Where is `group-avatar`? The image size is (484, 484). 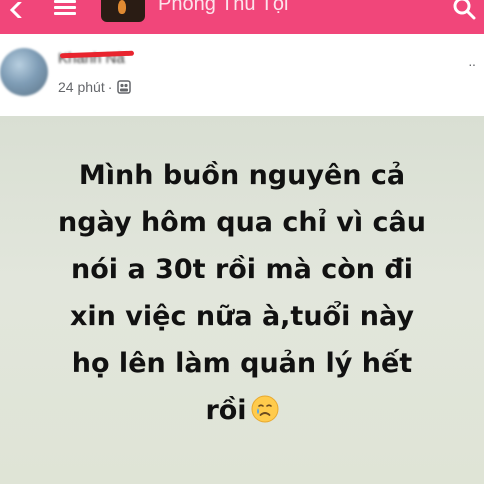
group-avatar is located at coordinates (123, 11).